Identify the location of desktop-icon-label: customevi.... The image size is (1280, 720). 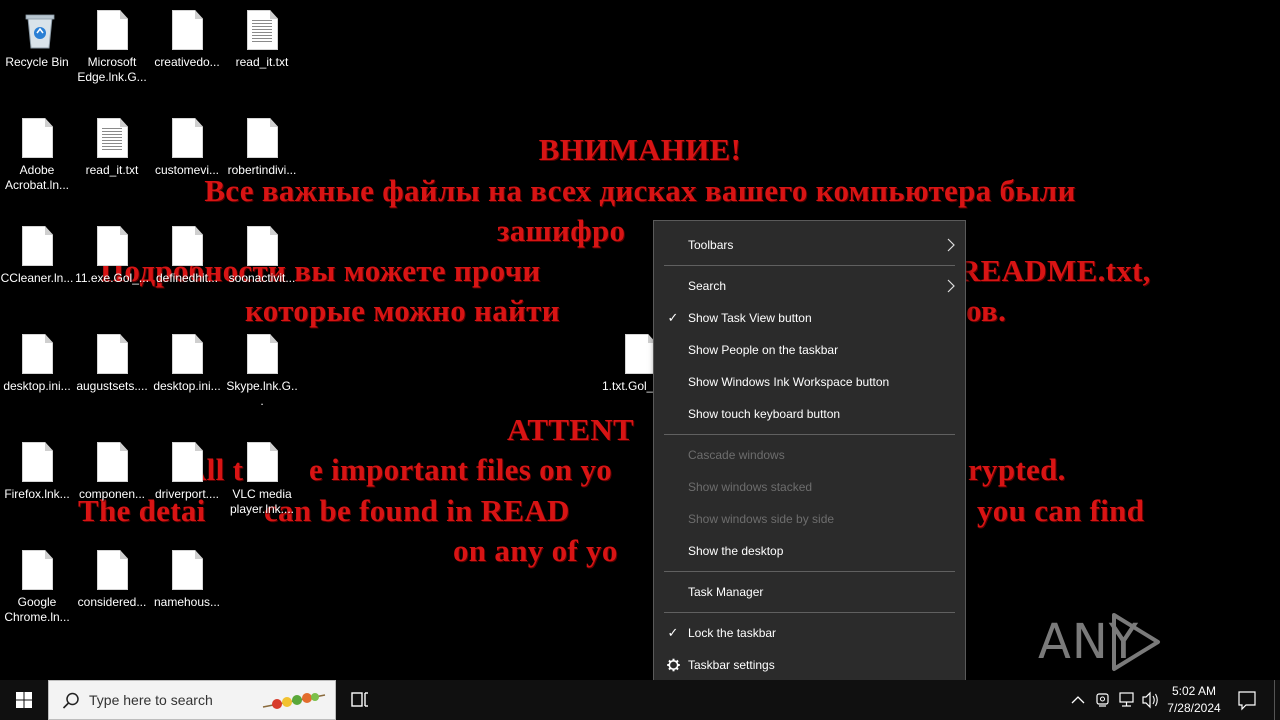
(187, 170).